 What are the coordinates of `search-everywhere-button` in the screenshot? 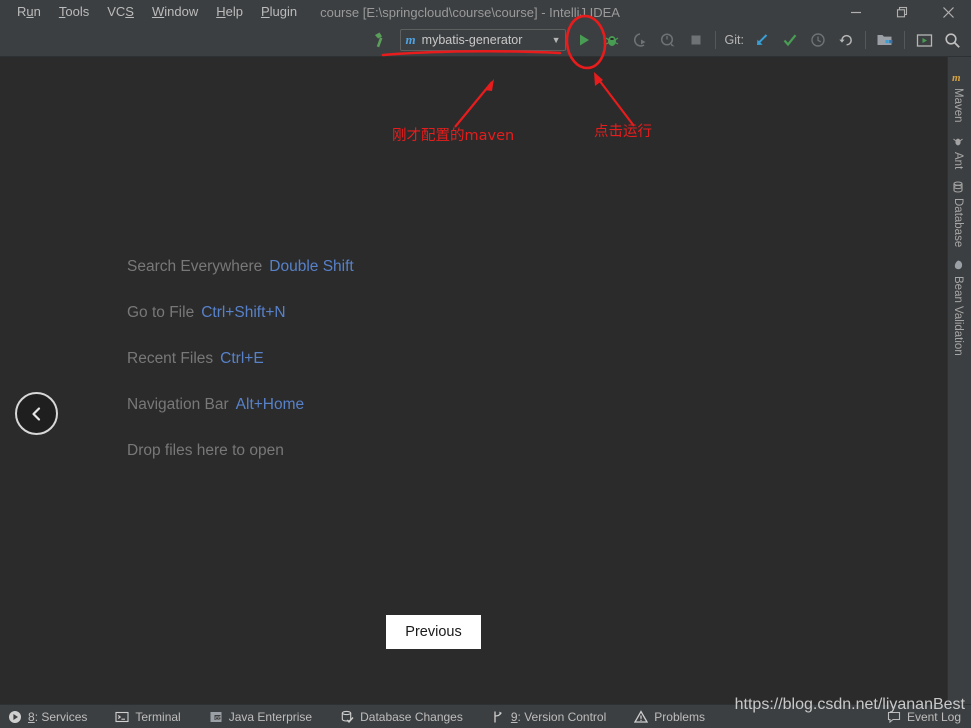 It's located at (952, 40).